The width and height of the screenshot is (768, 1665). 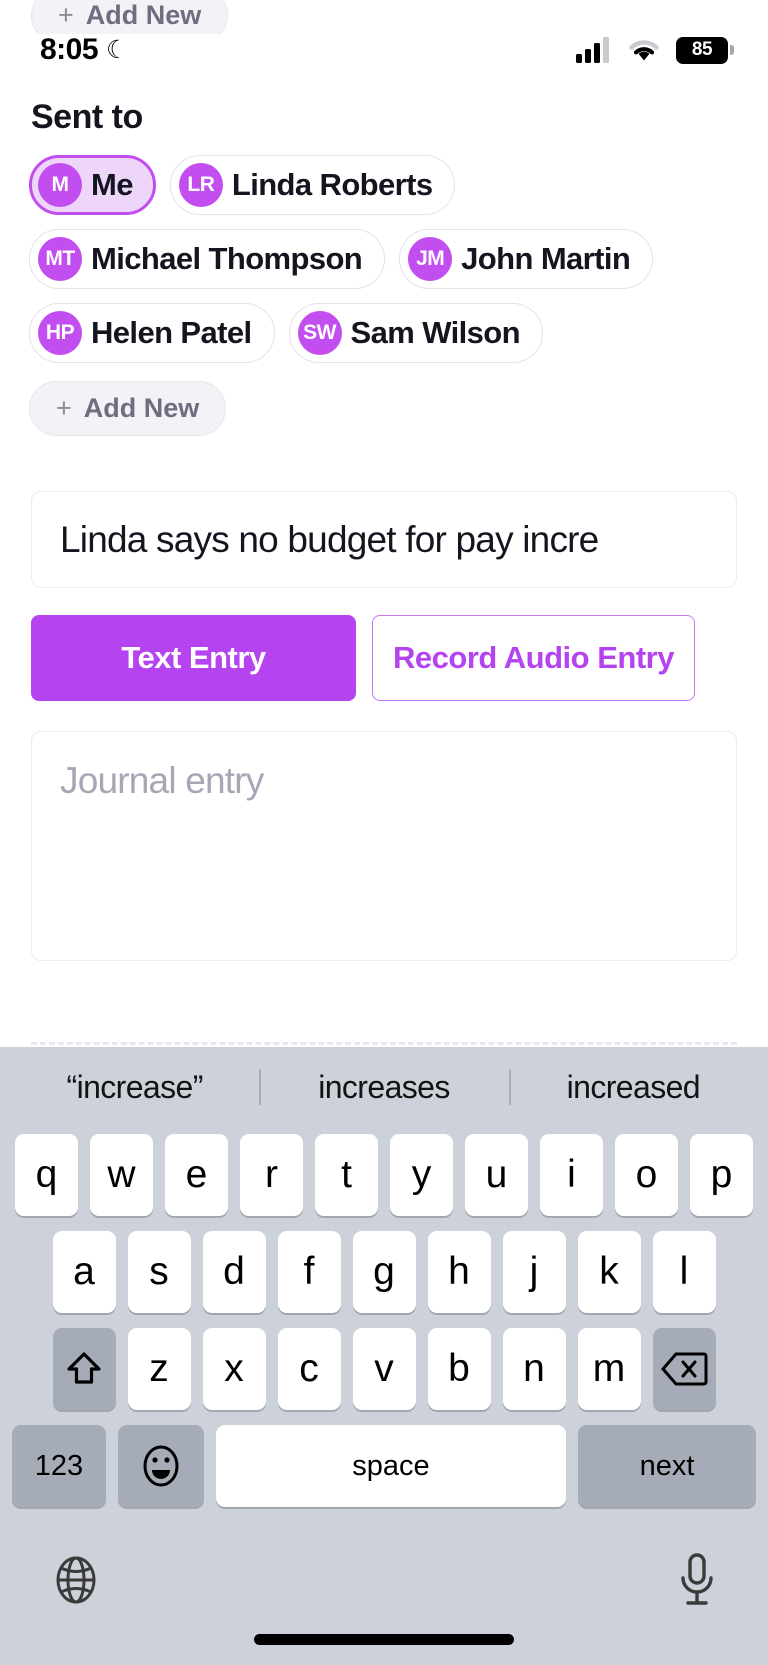 What do you see at coordinates (309, 1272) in the screenshot?
I see `key-f: f` at bounding box center [309, 1272].